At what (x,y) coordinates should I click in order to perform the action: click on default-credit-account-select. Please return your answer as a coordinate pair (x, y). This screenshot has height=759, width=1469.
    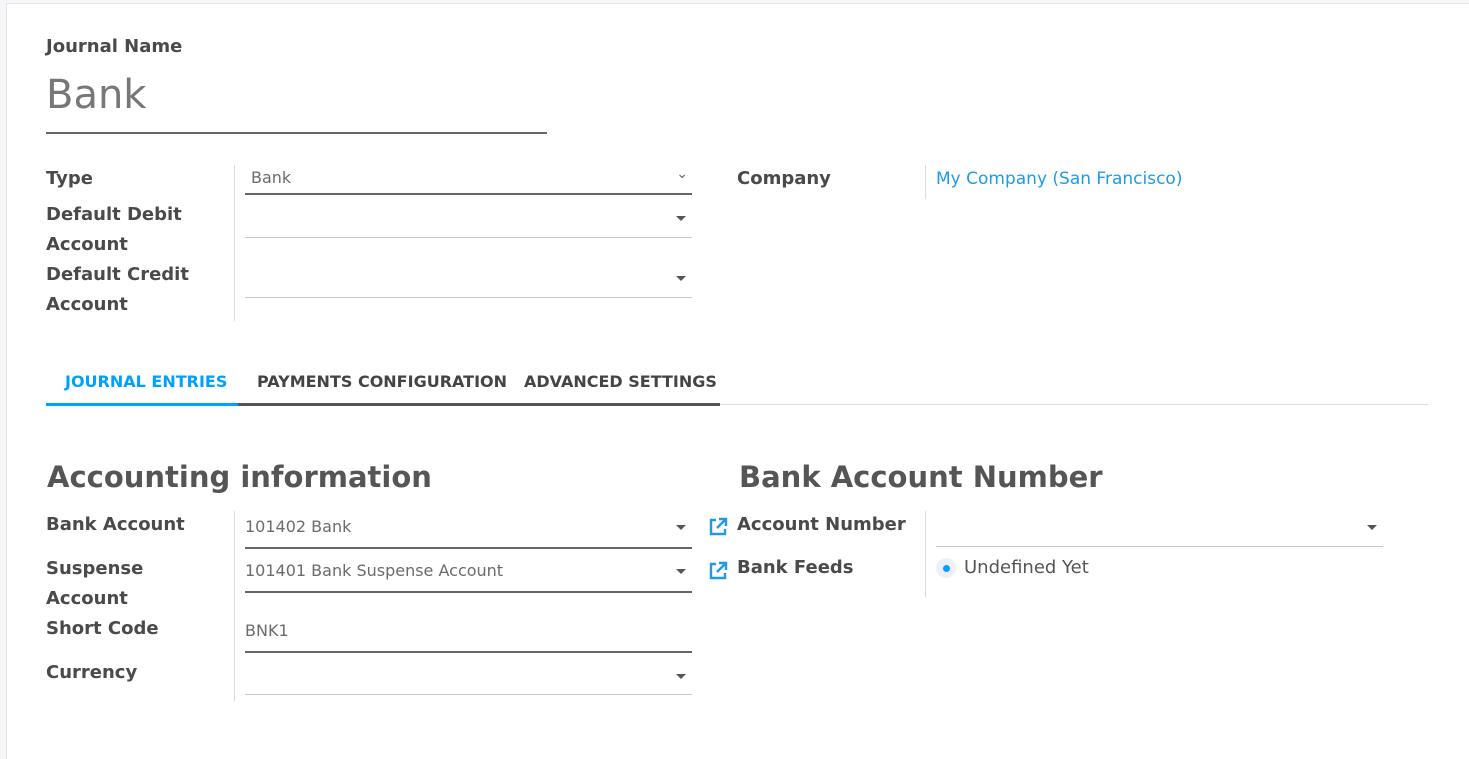
    Looking at the image, I should click on (468, 279).